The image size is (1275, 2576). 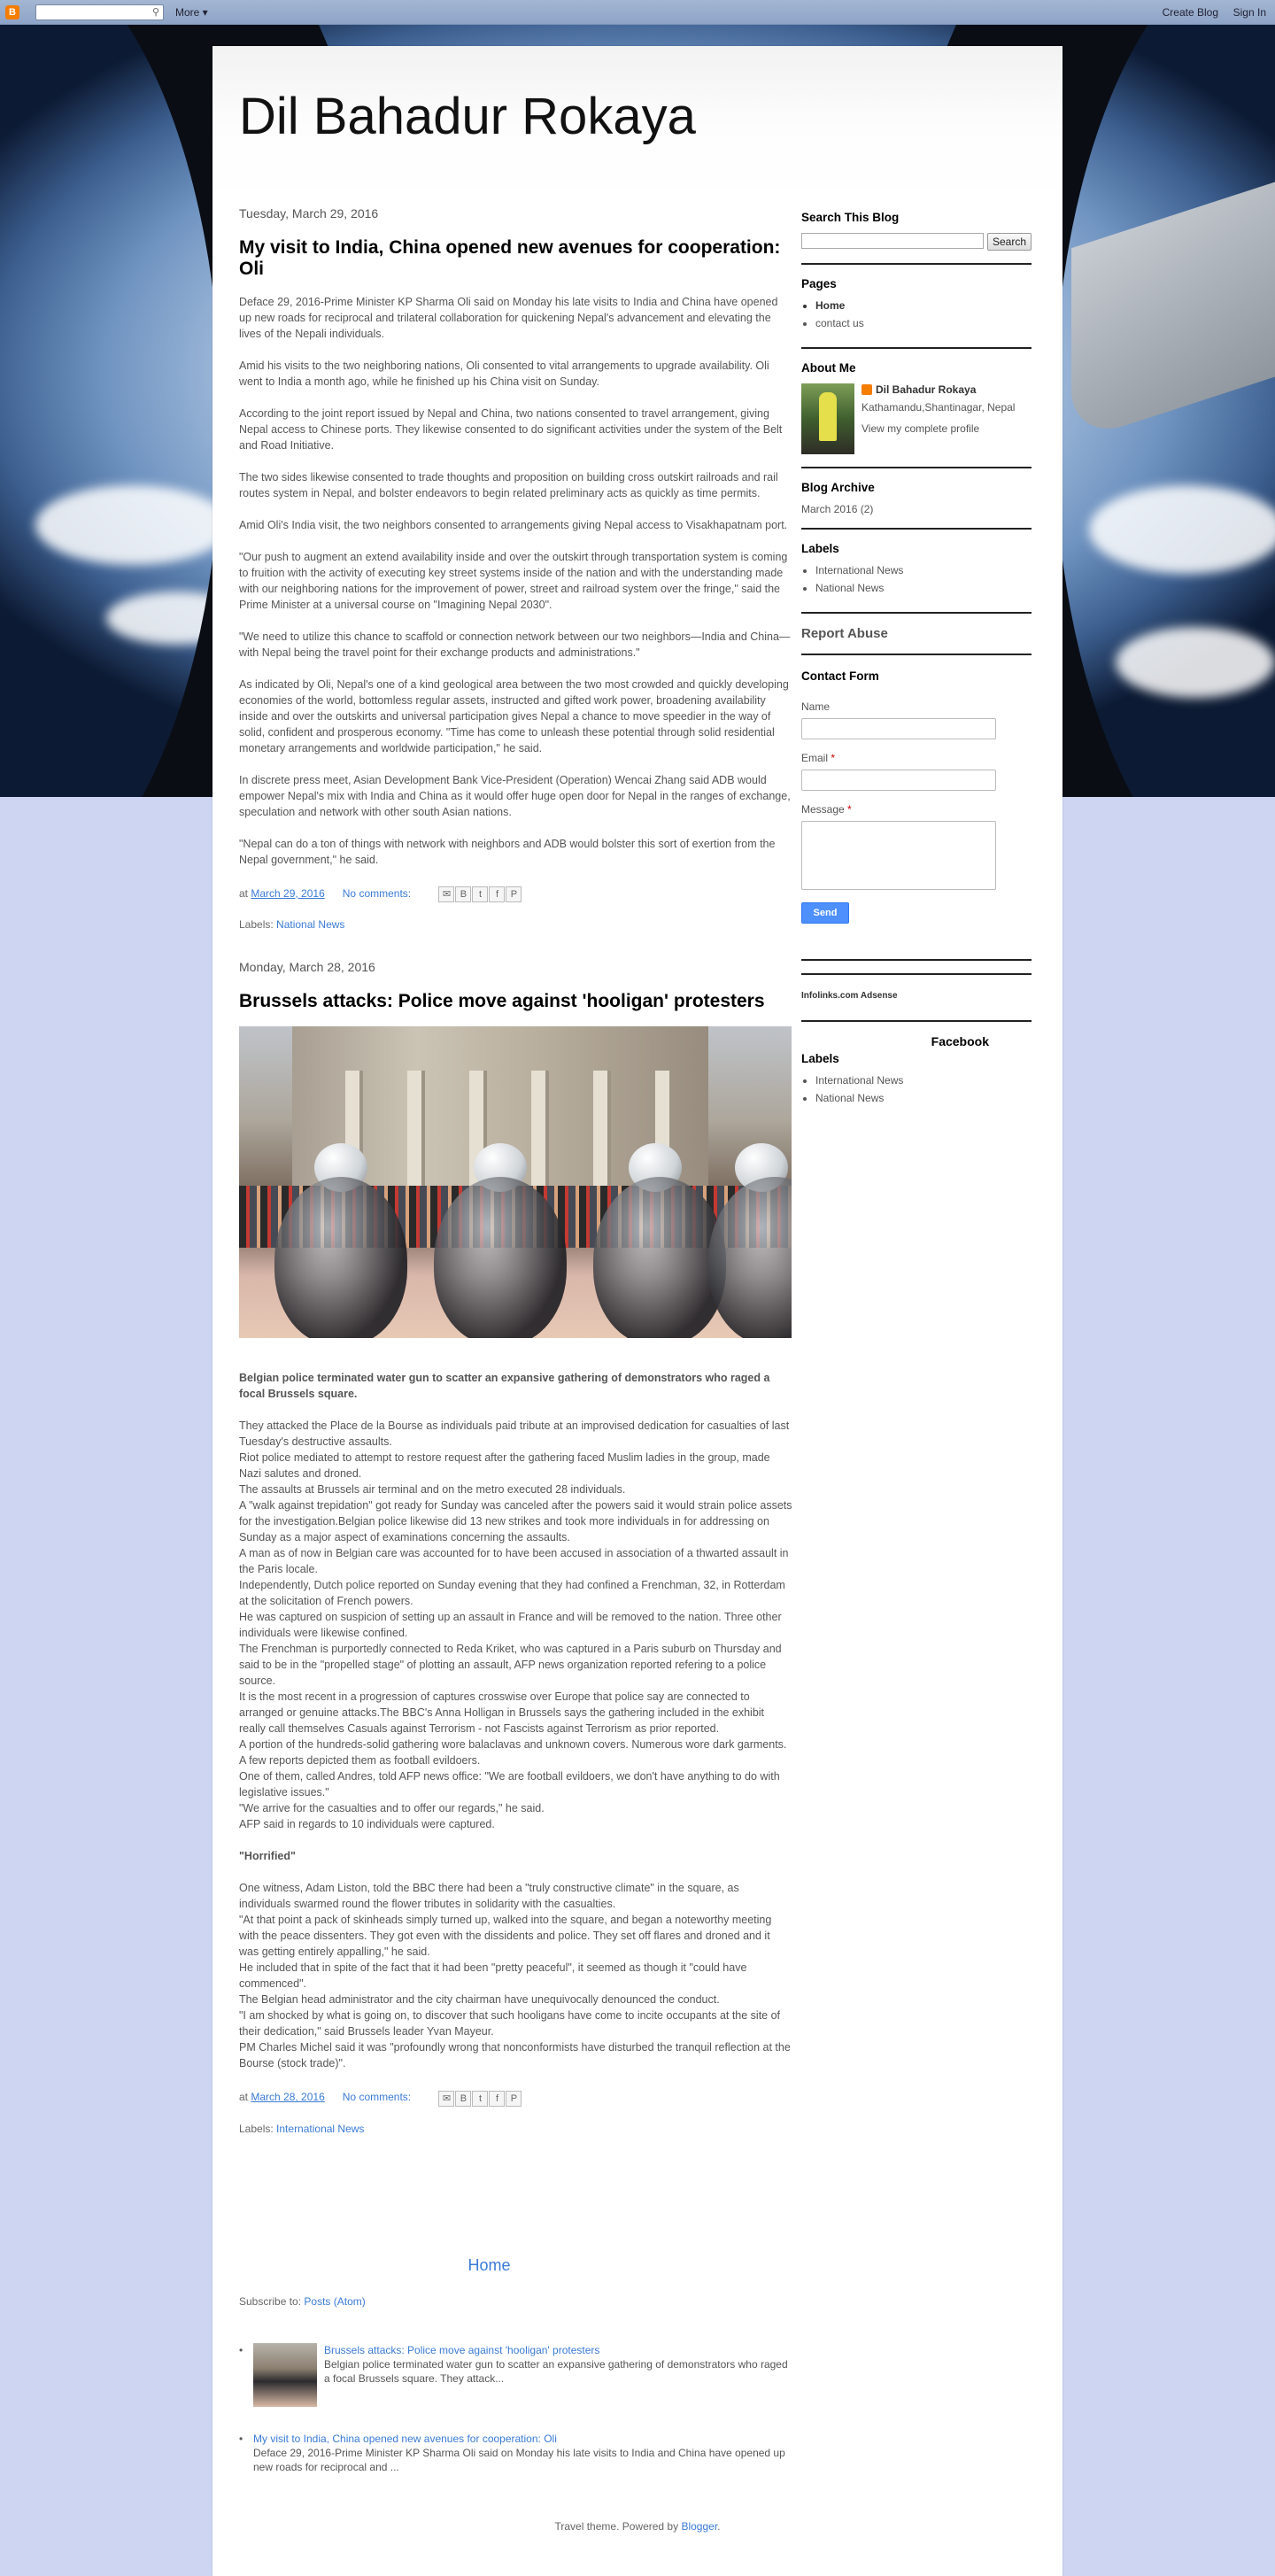 I want to click on home-link: Home, so click(x=489, y=2265).